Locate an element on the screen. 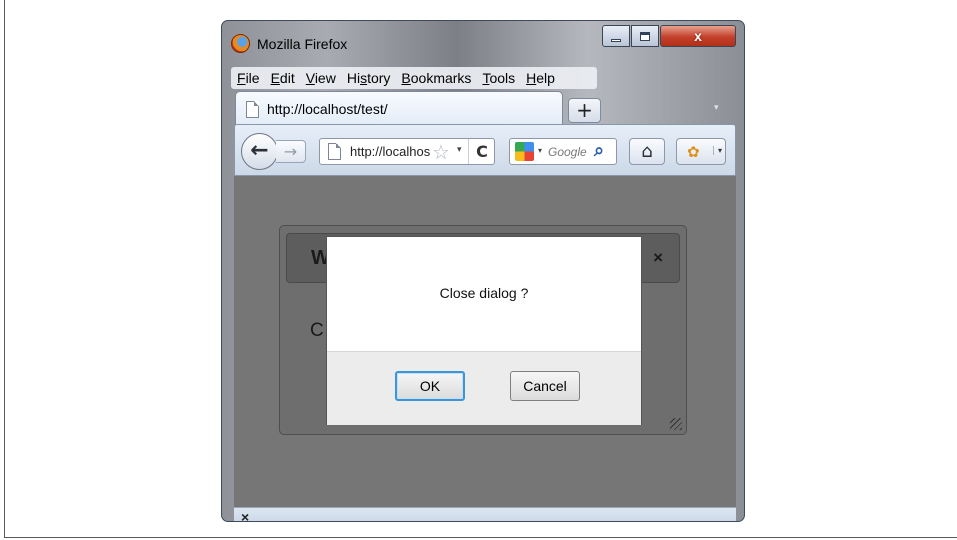  confirm-dialog: Close dialog ? OK Cancel is located at coordinates (484, 330).